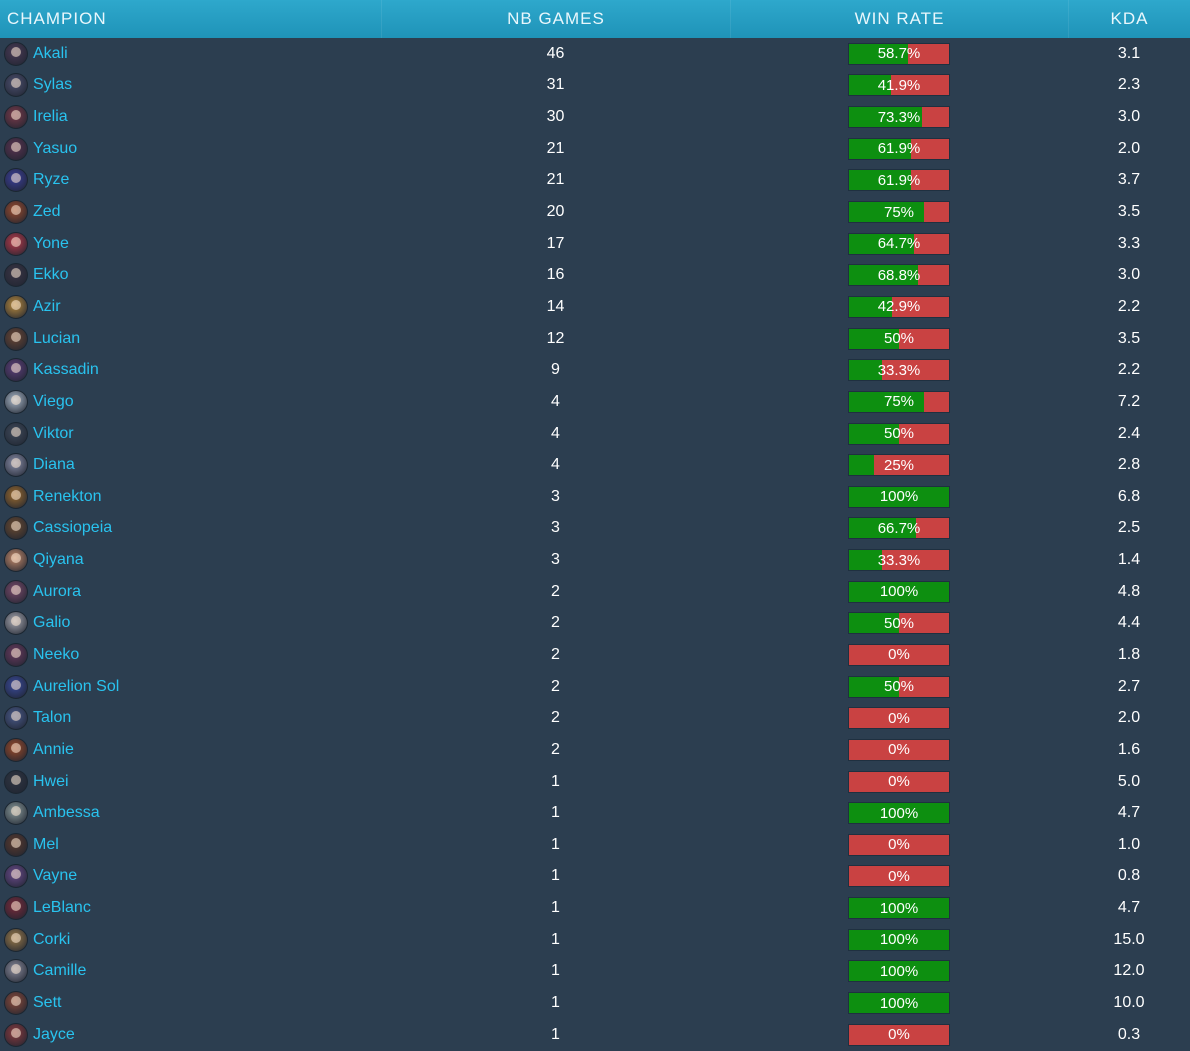  What do you see at coordinates (595, 497) in the screenshot?
I see `table-row: Renekton 3 100% 6.8` at bounding box center [595, 497].